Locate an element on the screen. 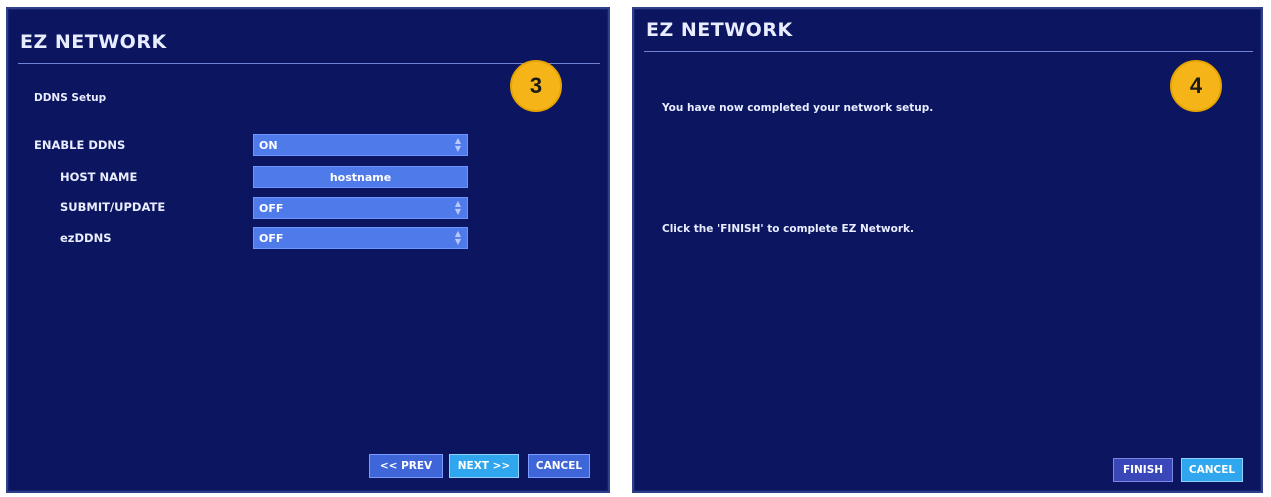  host-name-value: hostname is located at coordinates (360, 177).